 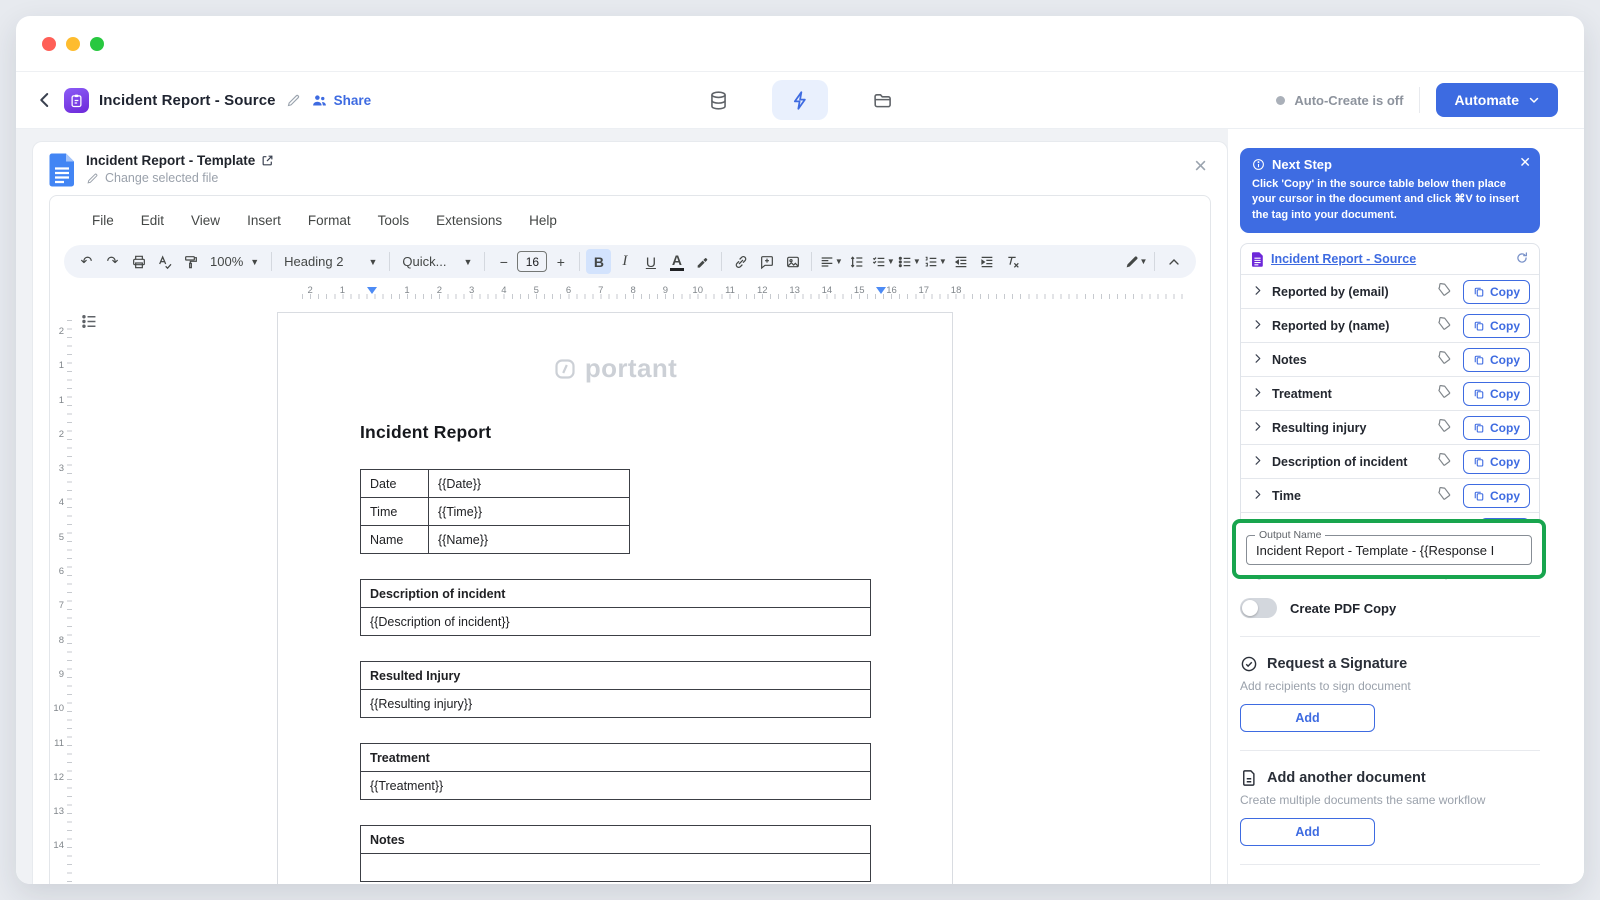 I want to click on increase-indent-button, so click(x=986, y=261).